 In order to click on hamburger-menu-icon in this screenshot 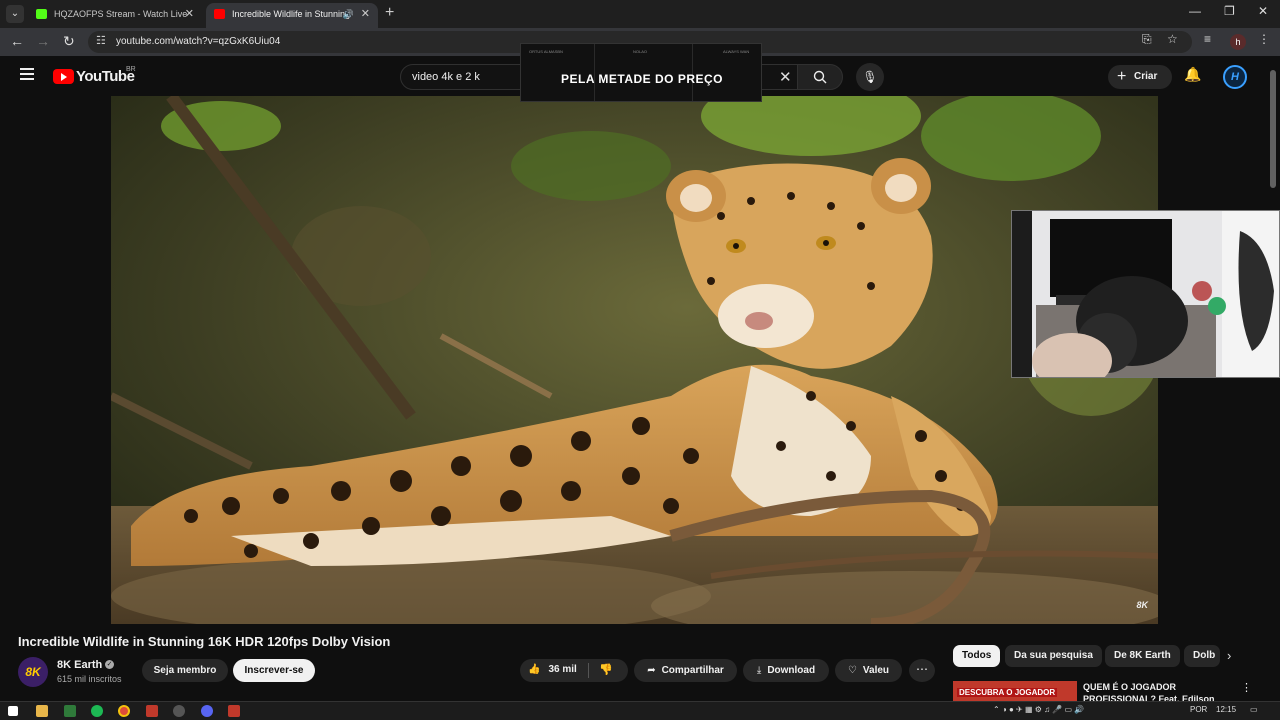, I will do `click(27, 74)`.